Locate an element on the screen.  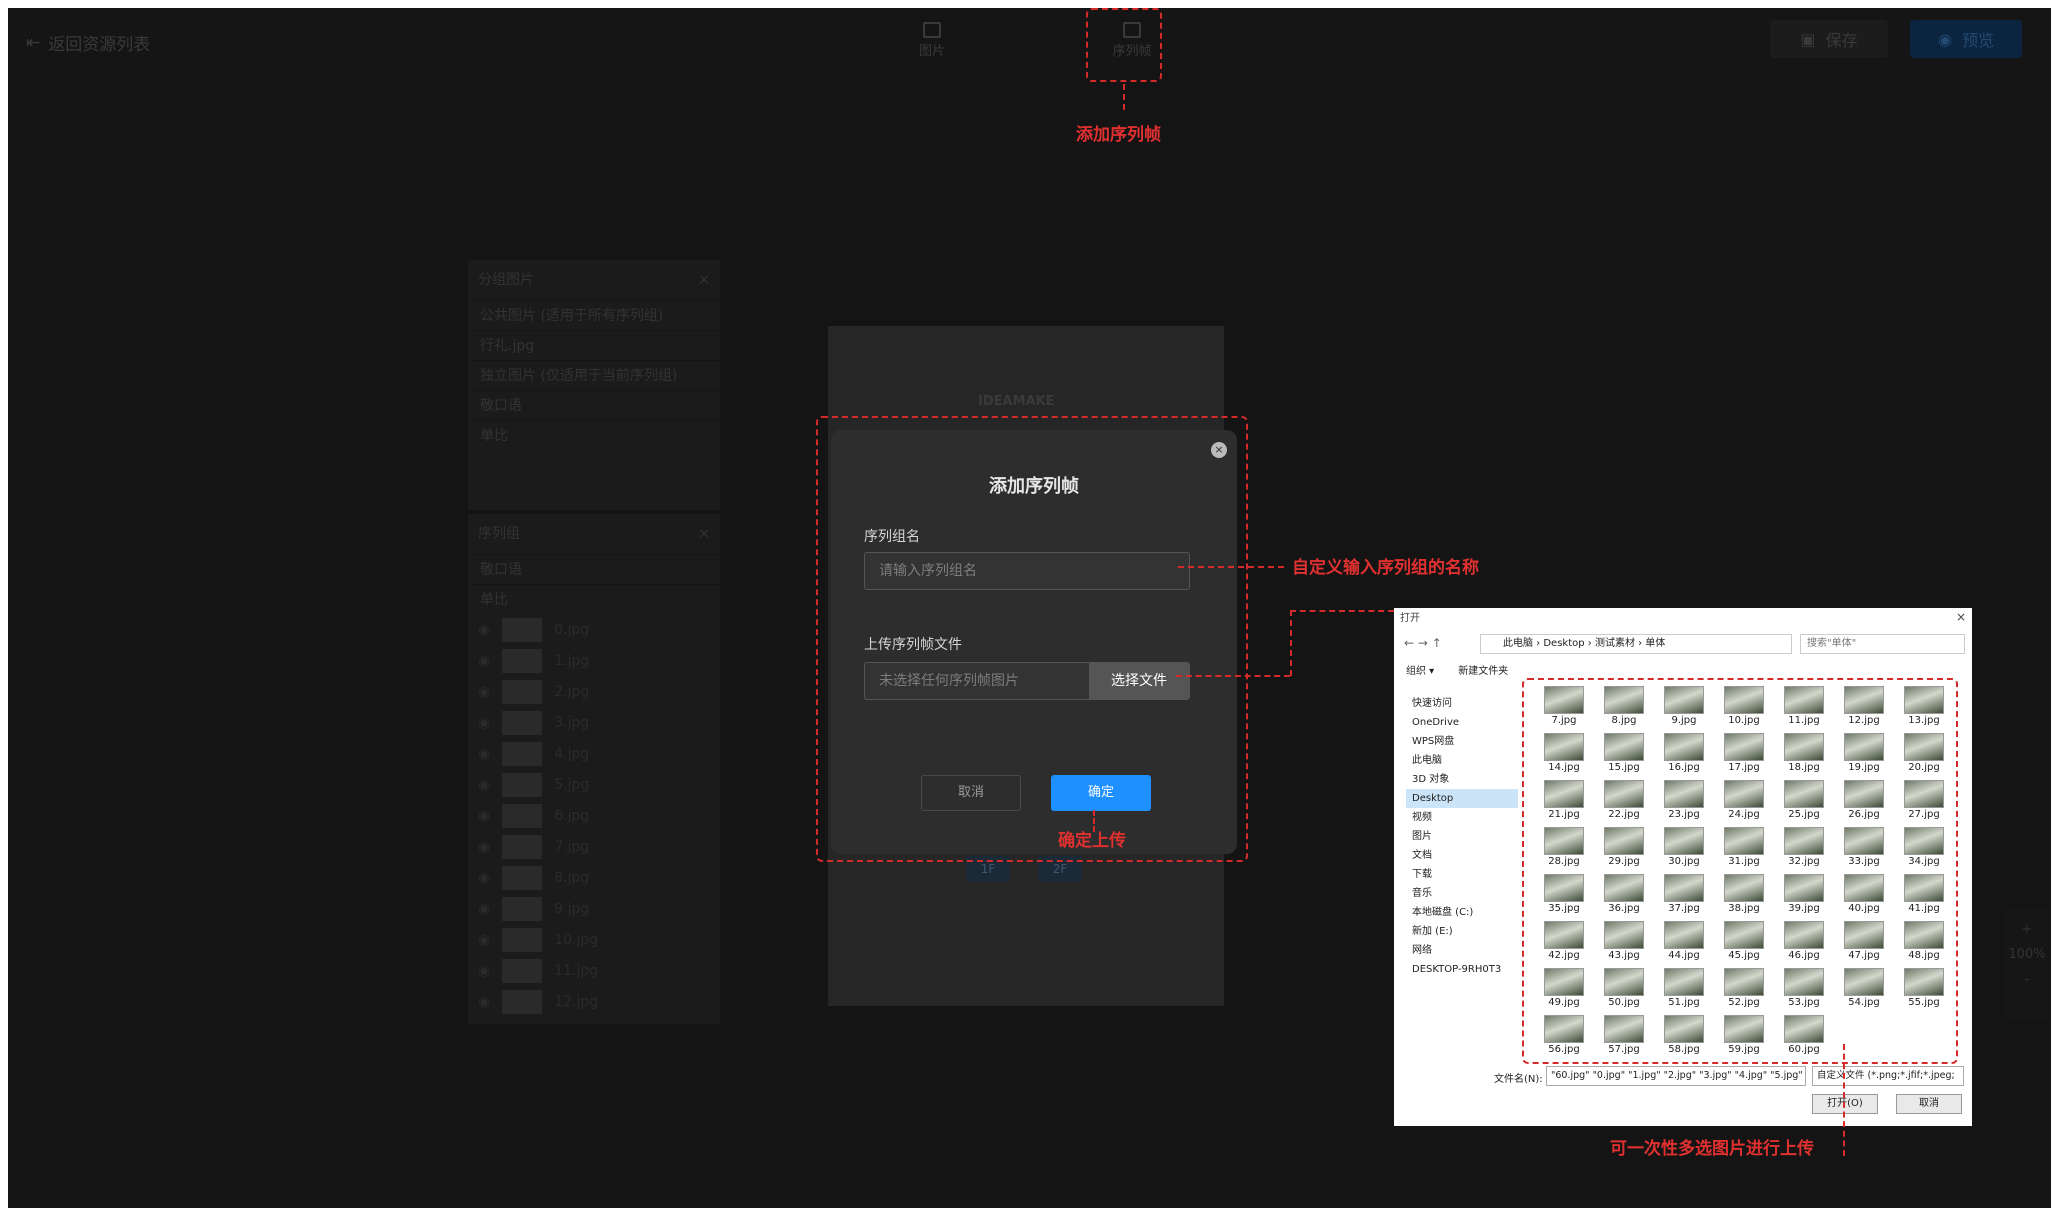
panel-title: 分组图片 is located at coordinates (506, 280).